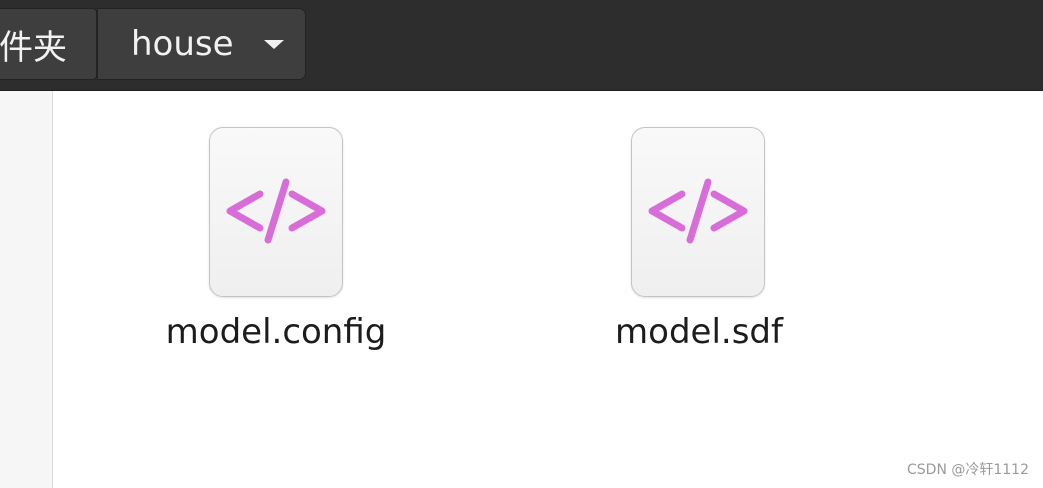 Image resolution: width=1043 pixels, height=488 pixels. Describe the element at coordinates (276, 332) in the screenshot. I see `file-name-label: model.config` at that location.